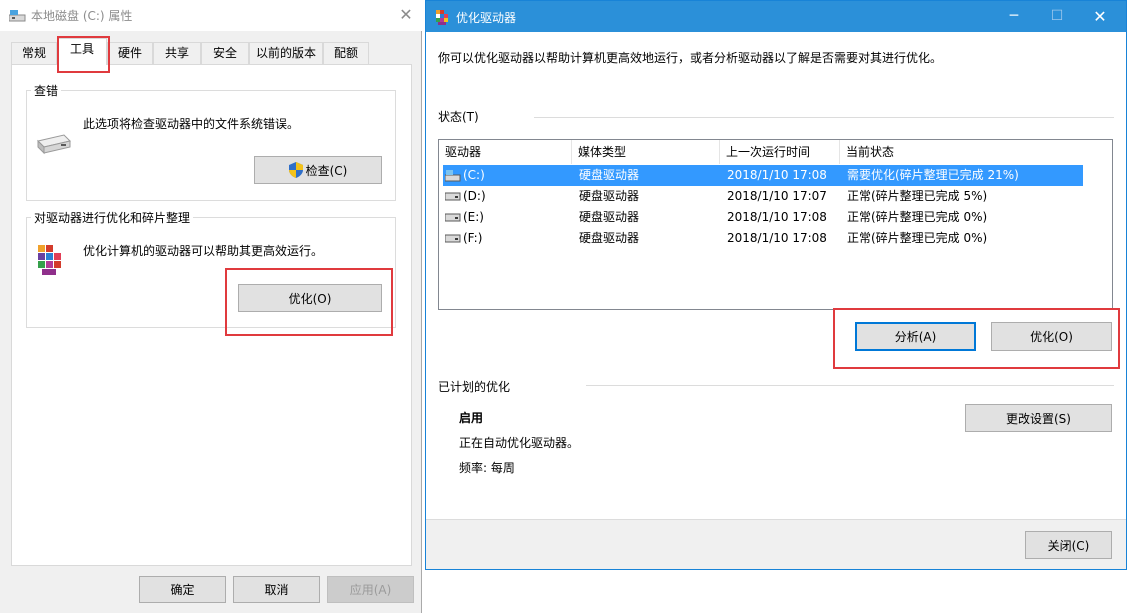 Image resolution: width=1127 pixels, height=613 pixels. Describe the element at coordinates (474, 175) in the screenshot. I see `drive-name: (C:)` at that location.